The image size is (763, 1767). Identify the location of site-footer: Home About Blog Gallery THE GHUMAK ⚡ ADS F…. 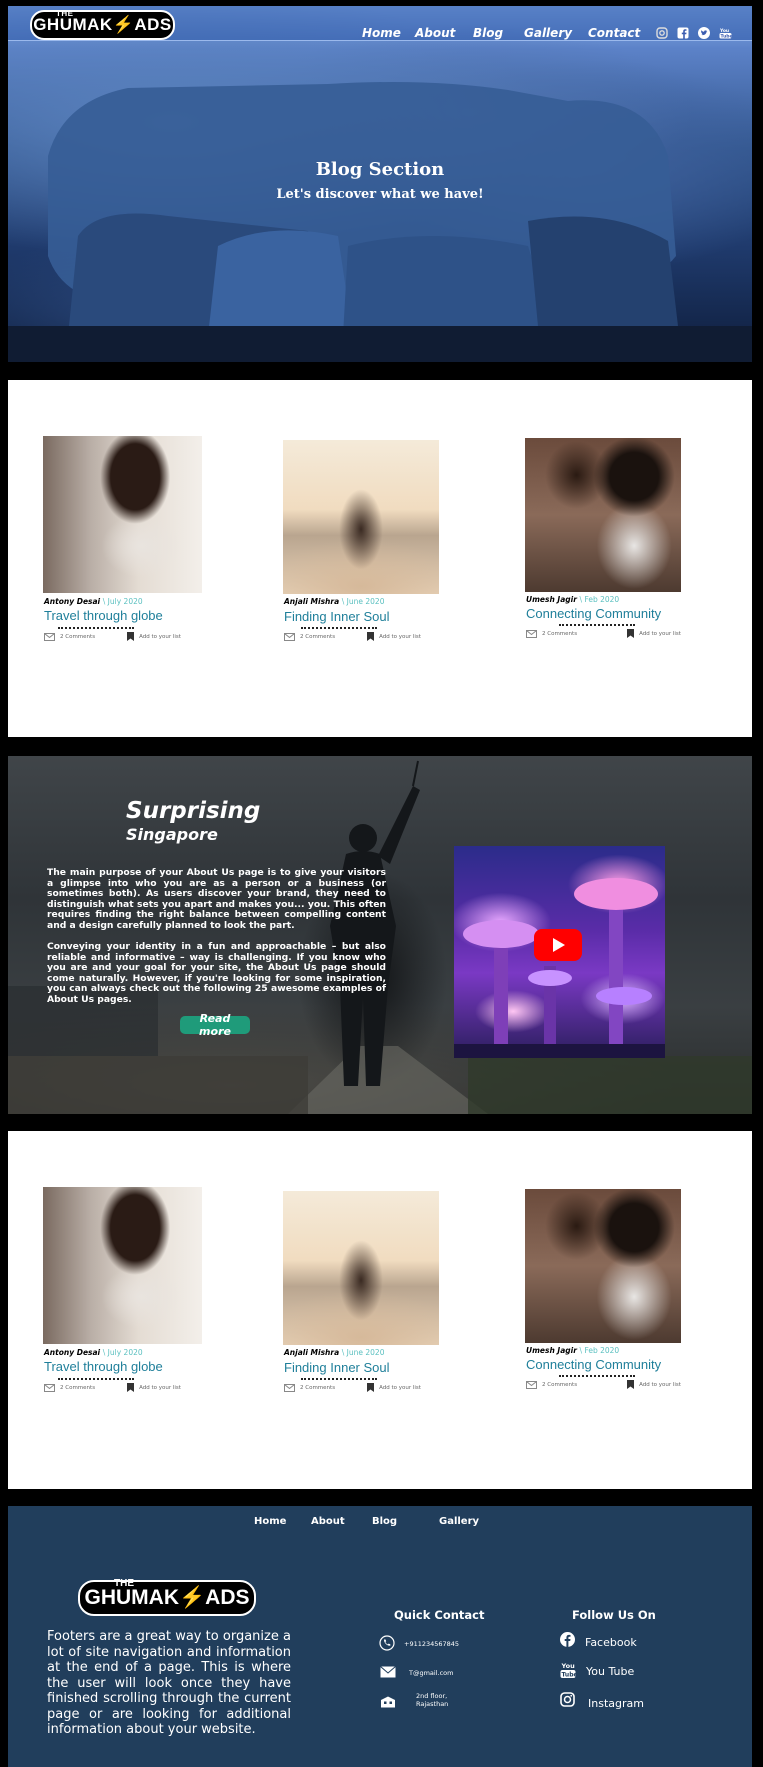
(380, 1636).